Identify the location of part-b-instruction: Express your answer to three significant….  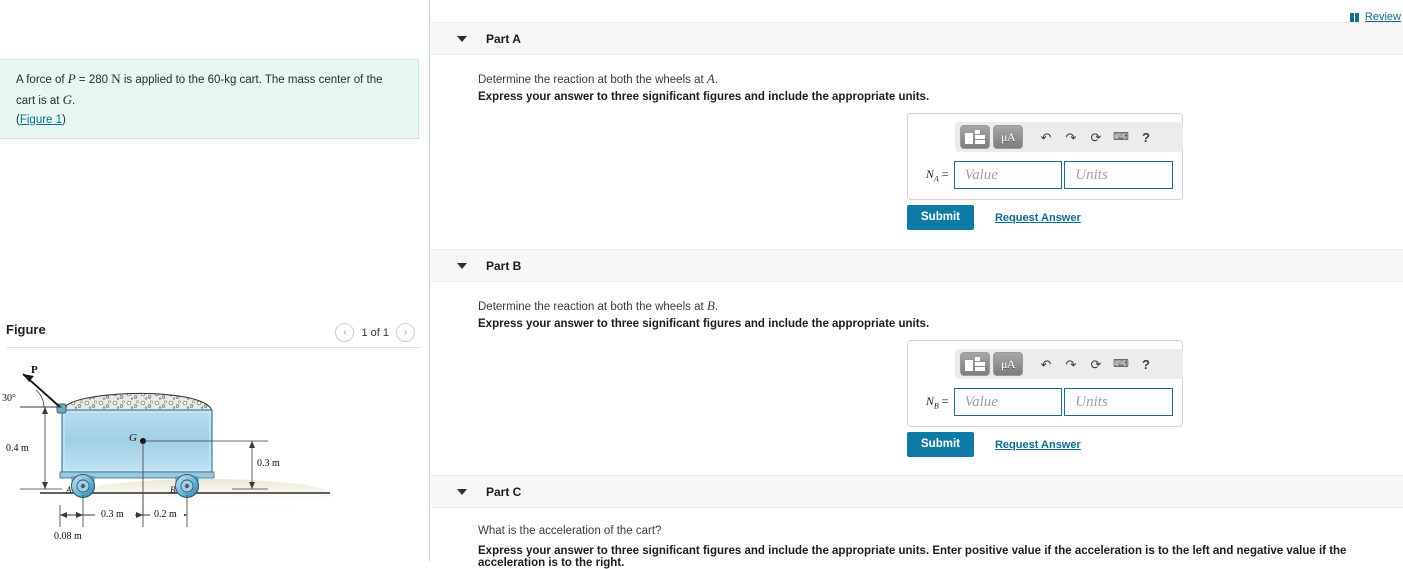
(704, 324).